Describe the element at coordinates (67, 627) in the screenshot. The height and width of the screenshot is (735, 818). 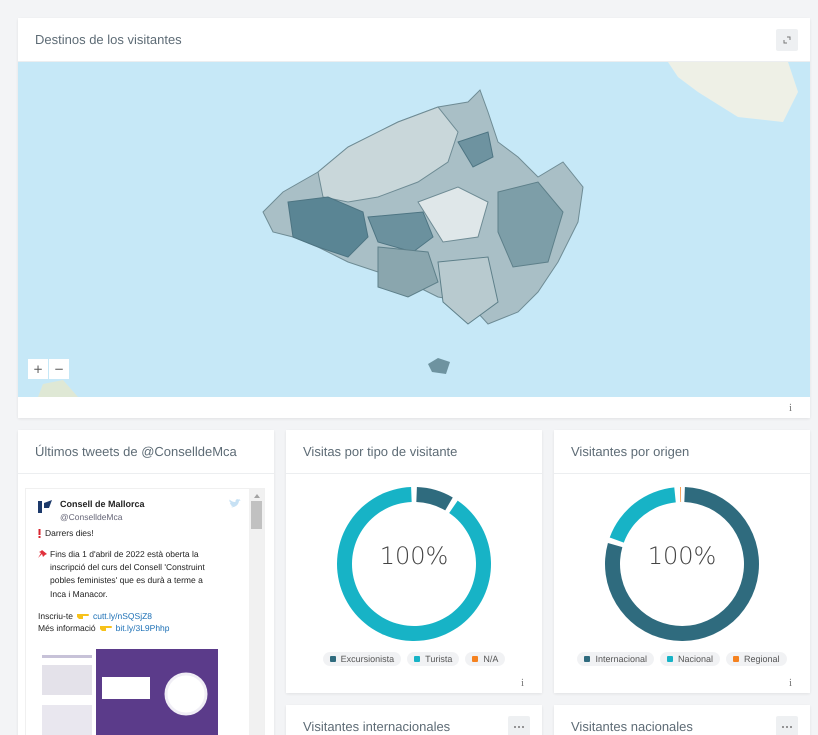
I see `link-label: Més informació` at that location.